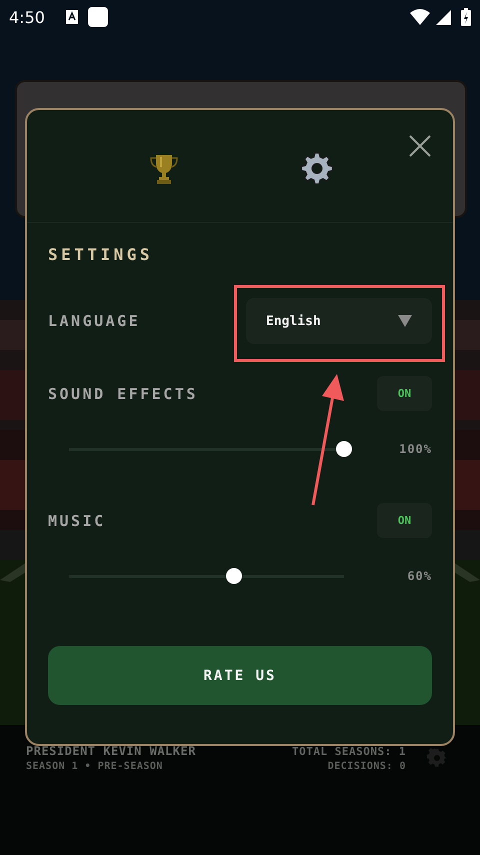 The width and height of the screenshot is (480, 855). What do you see at coordinates (419, 576) in the screenshot?
I see `volume-reading: 60%` at bounding box center [419, 576].